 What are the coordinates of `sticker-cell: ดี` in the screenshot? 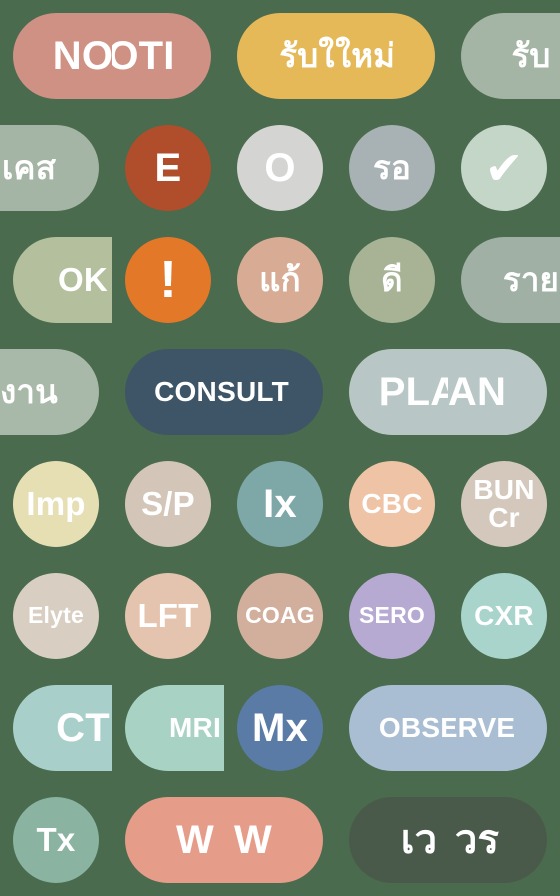 It's located at (392, 280).